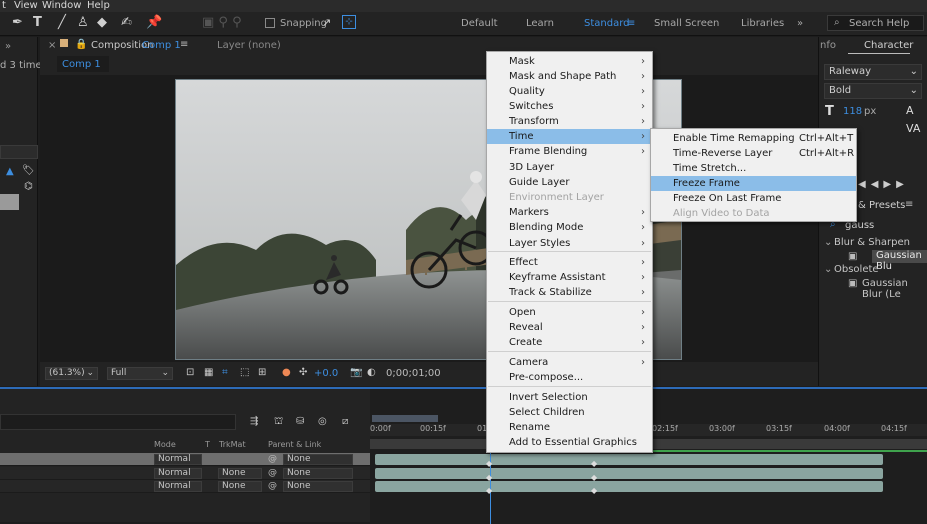 This screenshot has width=927, height=524. I want to click on workspace-menu-icon: ≡, so click(631, 23).